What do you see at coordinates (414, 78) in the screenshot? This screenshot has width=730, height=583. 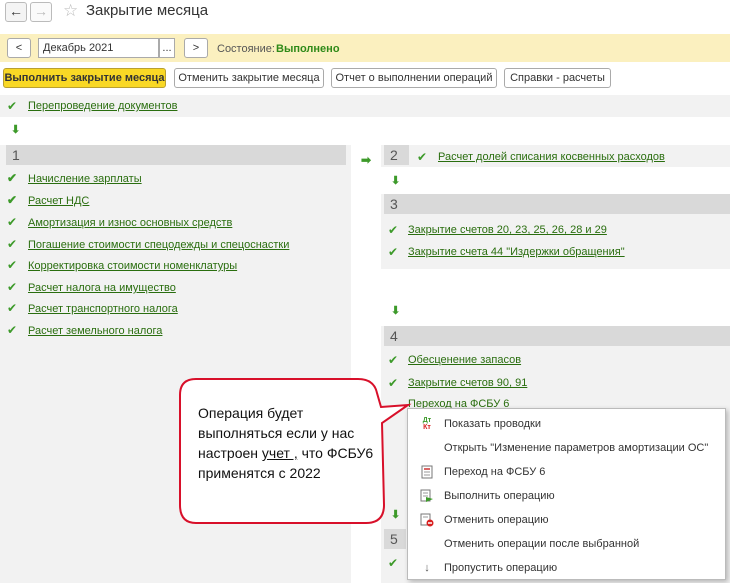 I see `operations-report-button: Отчет о выполнении операций` at bounding box center [414, 78].